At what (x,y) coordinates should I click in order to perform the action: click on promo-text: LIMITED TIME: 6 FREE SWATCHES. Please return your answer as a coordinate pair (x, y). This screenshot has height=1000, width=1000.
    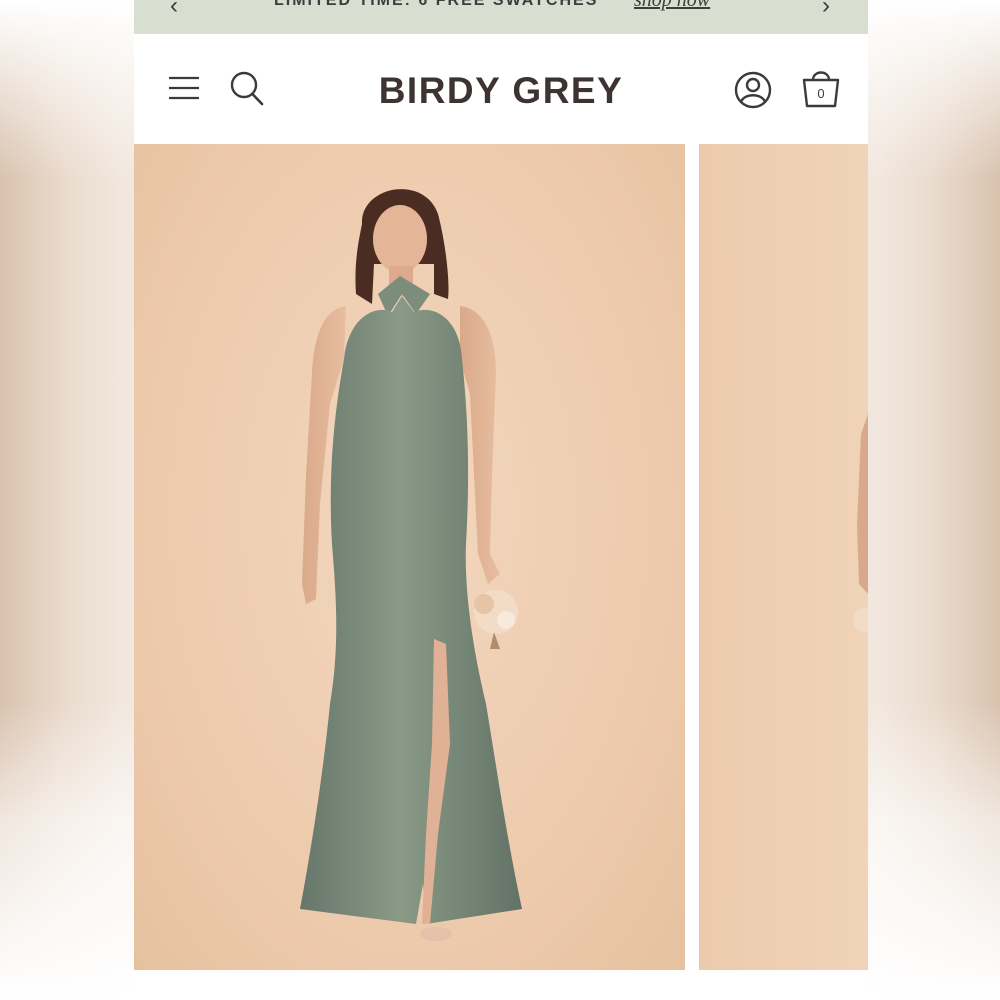
    Looking at the image, I should click on (436, 4).